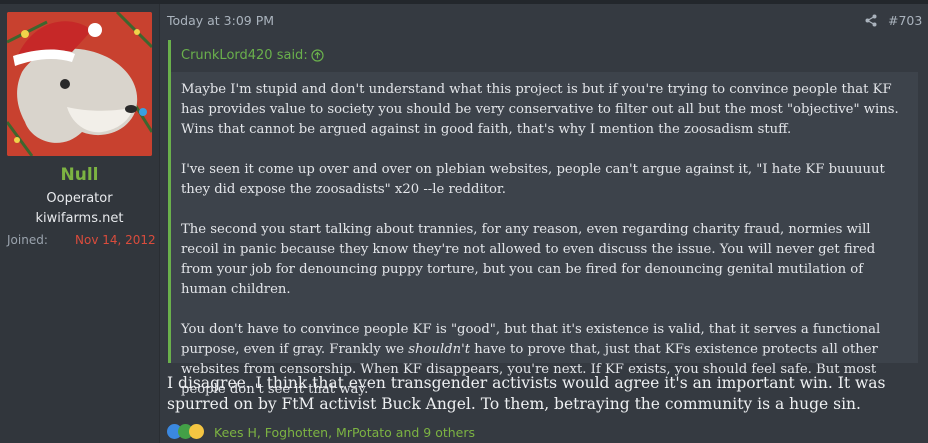  Describe the element at coordinates (196, 431) in the screenshot. I see `thinking-icon` at that location.